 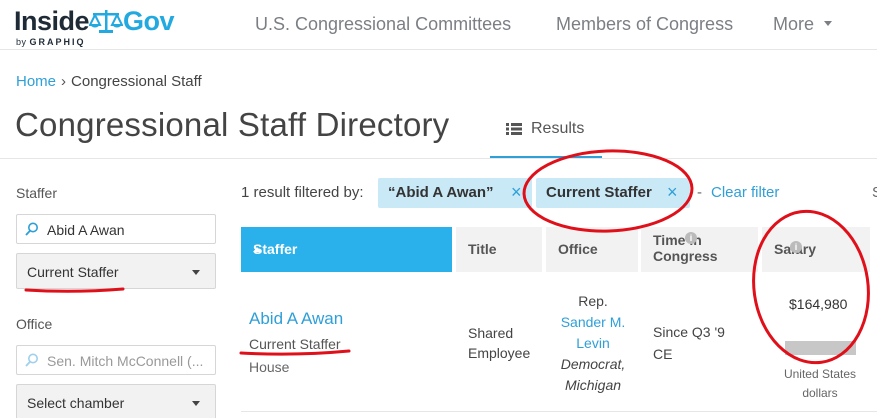 What do you see at coordinates (232, 124) in the screenshot?
I see `page-title: Congressional Staff Directory` at bounding box center [232, 124].